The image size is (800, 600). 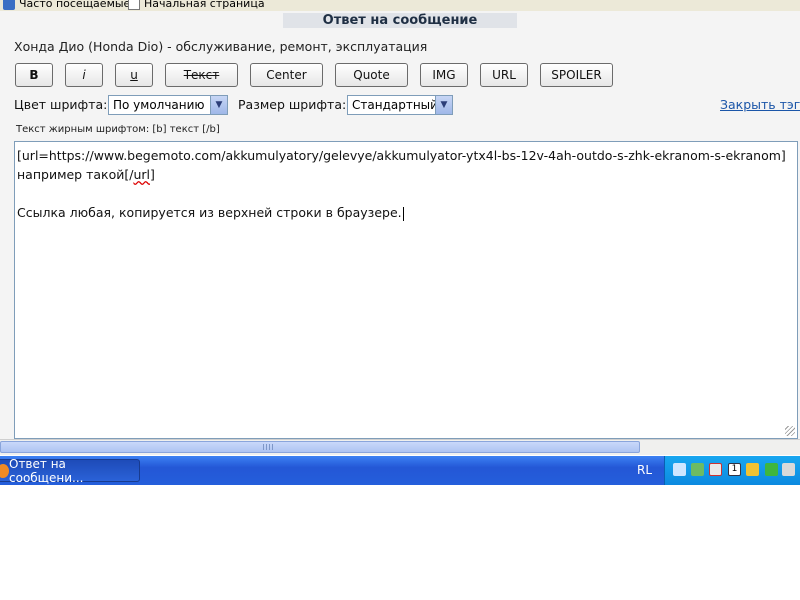 I want to click on strike-button: Текст, so click(x=201, y=75).